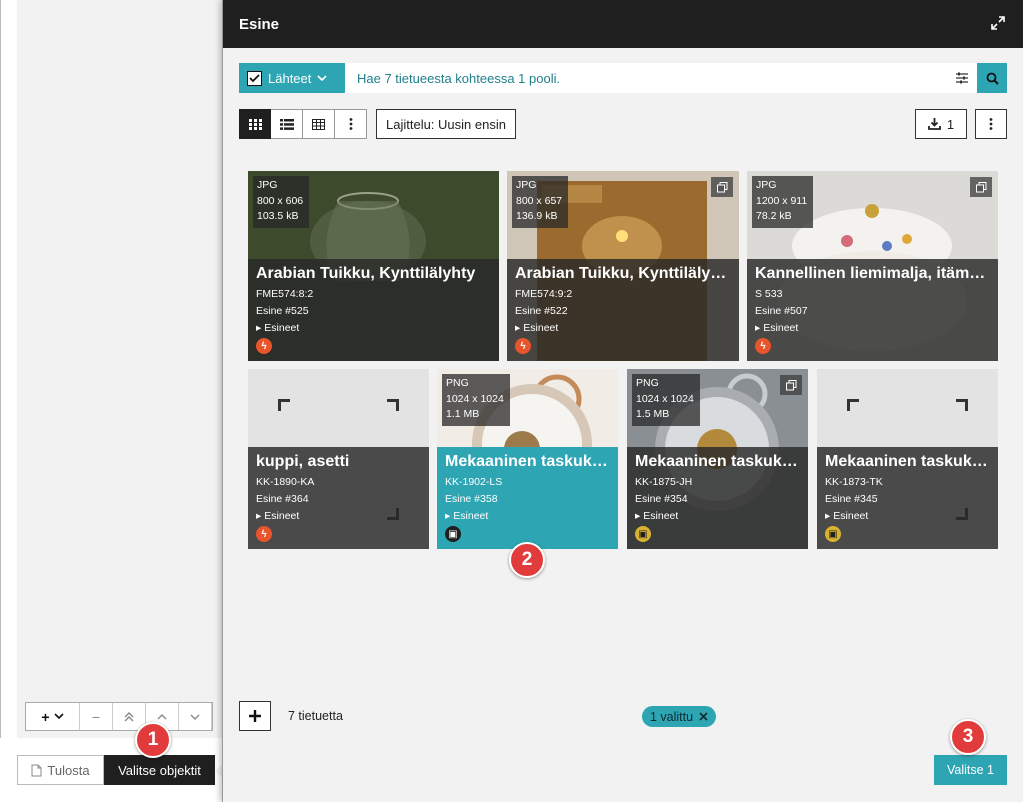 Image resolution: width=1023 pixels, height=802 pixels. I want to click on card-code: KK-1875-JH, so click(664, 482).